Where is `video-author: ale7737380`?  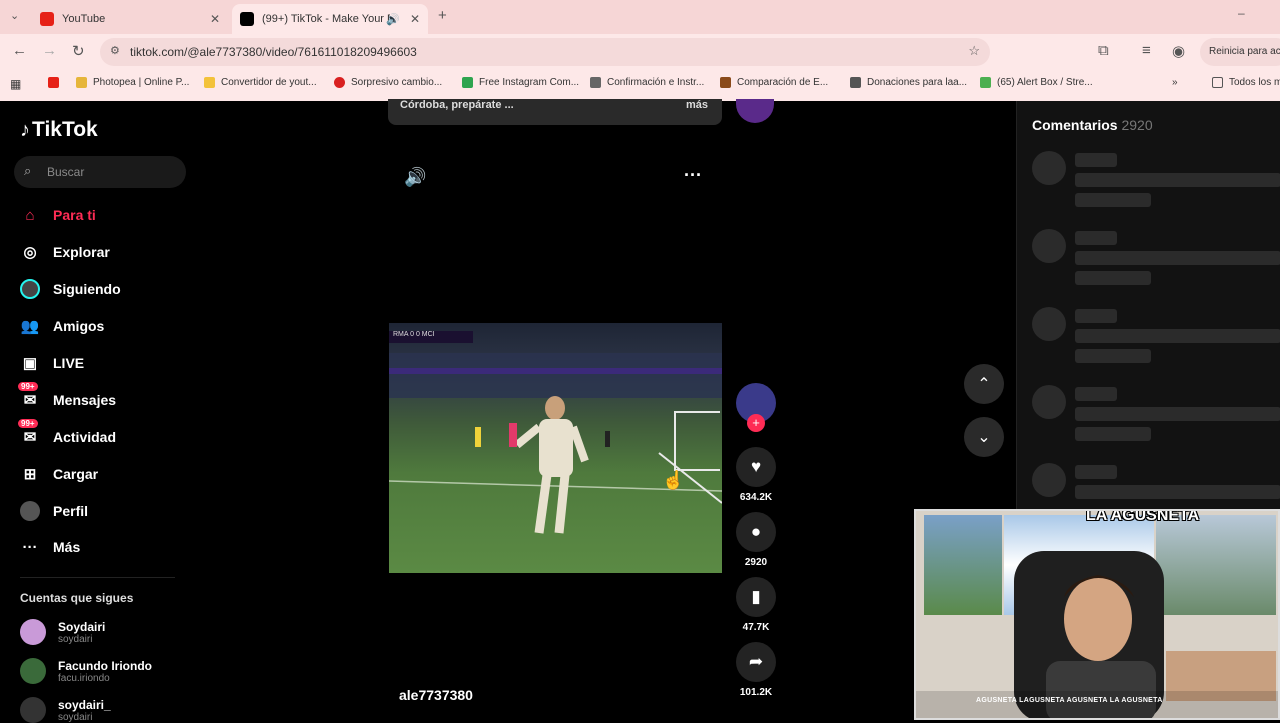 video-author: ale7737380 is located at coordinates (436, 695).